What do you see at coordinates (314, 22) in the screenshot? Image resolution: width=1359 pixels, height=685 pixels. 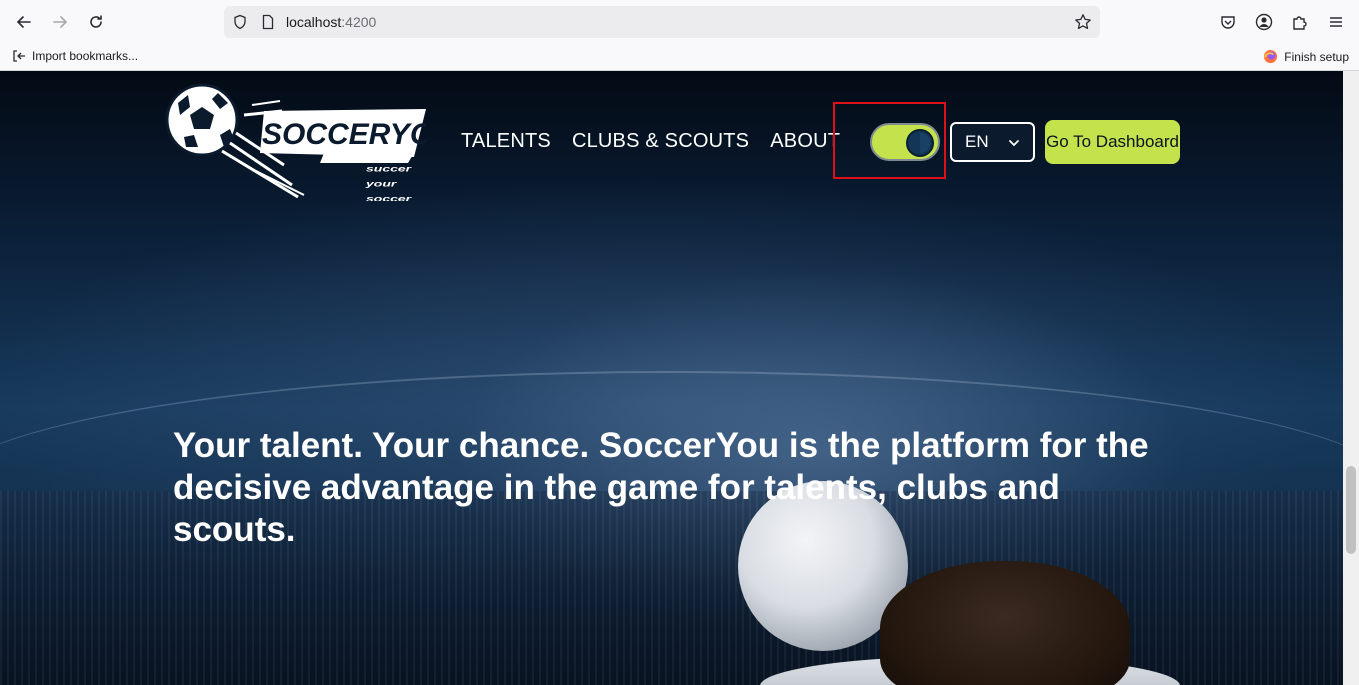 I see `url-host: localhost` at bounding box center [314, 22].